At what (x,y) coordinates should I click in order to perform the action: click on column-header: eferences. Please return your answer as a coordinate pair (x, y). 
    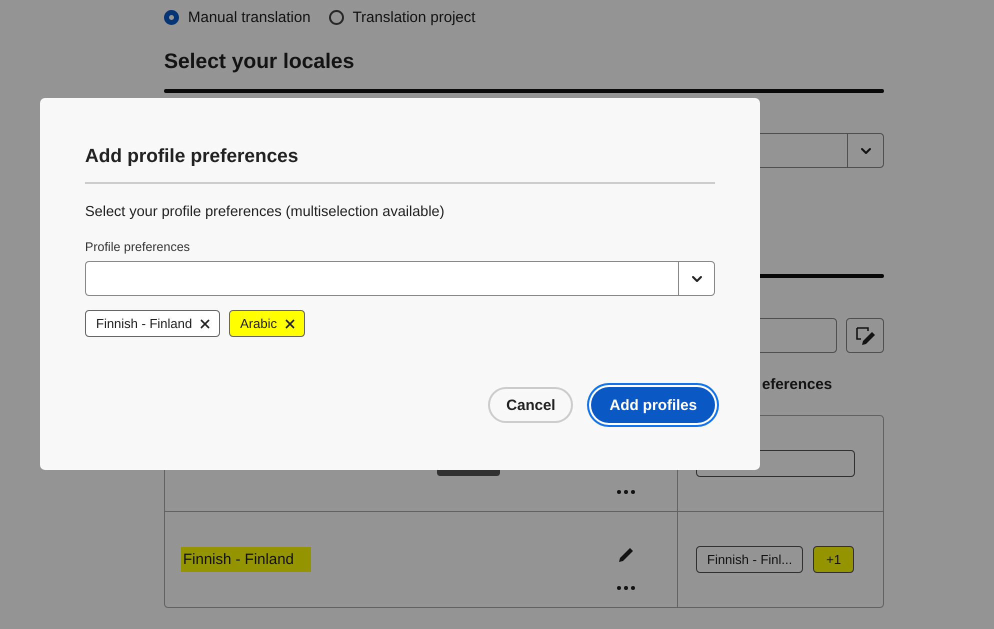
    Looking at the image, I should click on (797, 384).